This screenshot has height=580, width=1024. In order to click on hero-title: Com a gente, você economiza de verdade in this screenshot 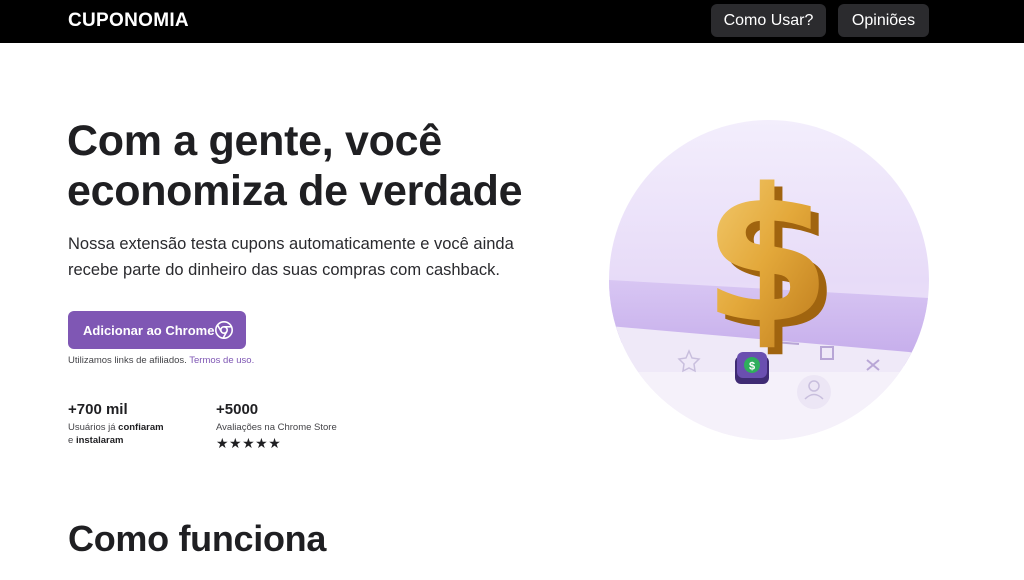, I will do `click(295, 166)`.